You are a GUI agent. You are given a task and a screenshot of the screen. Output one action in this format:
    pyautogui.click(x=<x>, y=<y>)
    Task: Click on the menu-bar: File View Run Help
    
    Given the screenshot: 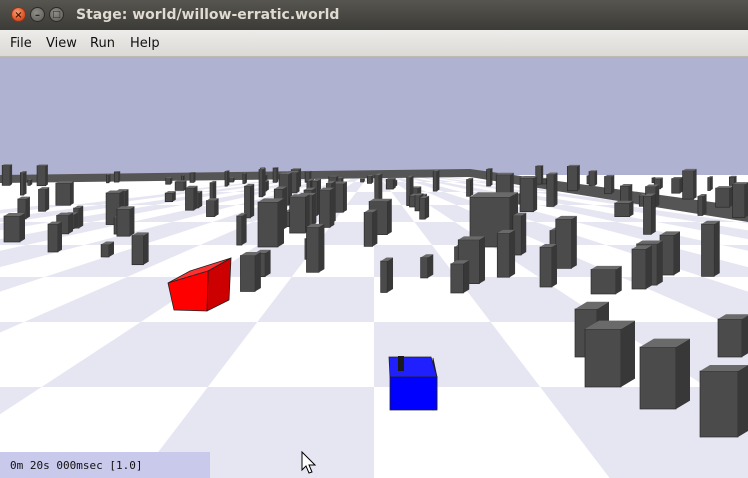 What is the action you would take?
    pyautogui.click(x=374, y=43)
    